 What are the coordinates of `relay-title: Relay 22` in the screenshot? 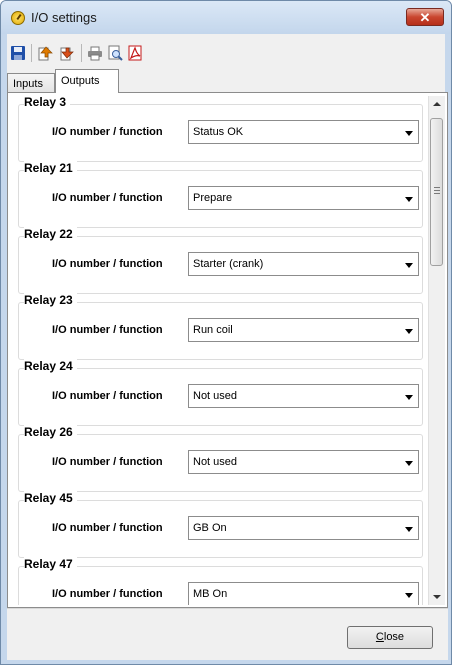 It's located at (50, 234).